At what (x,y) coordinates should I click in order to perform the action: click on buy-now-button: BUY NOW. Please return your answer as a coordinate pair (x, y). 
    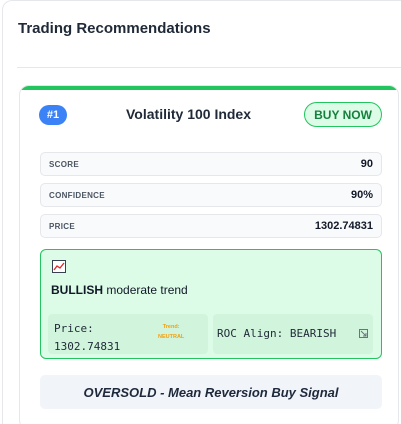
    Looking at the image, I should click on (343, 114).